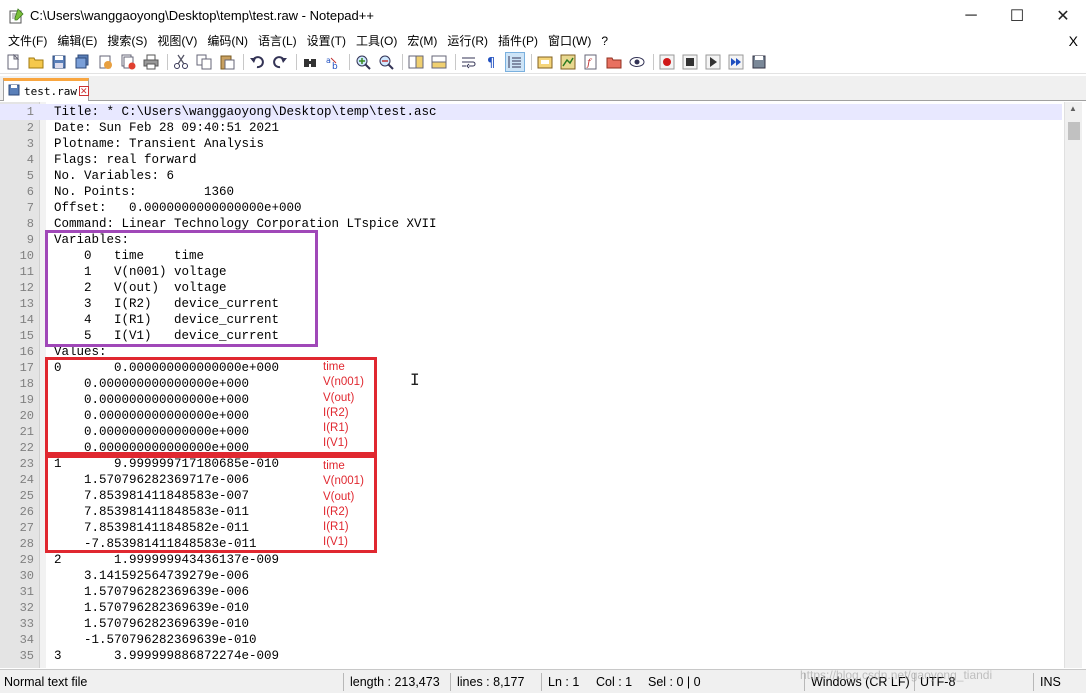 This screenshot has width=1086, height=693. I want to click on play-macro-icon, so click(713, 62).